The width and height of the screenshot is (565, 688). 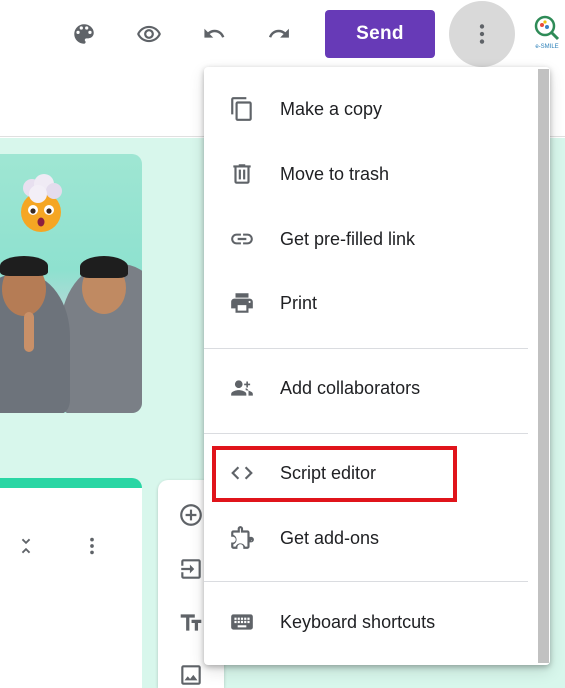 I want to click on puzzle-icon, so click(x=242, y=538).